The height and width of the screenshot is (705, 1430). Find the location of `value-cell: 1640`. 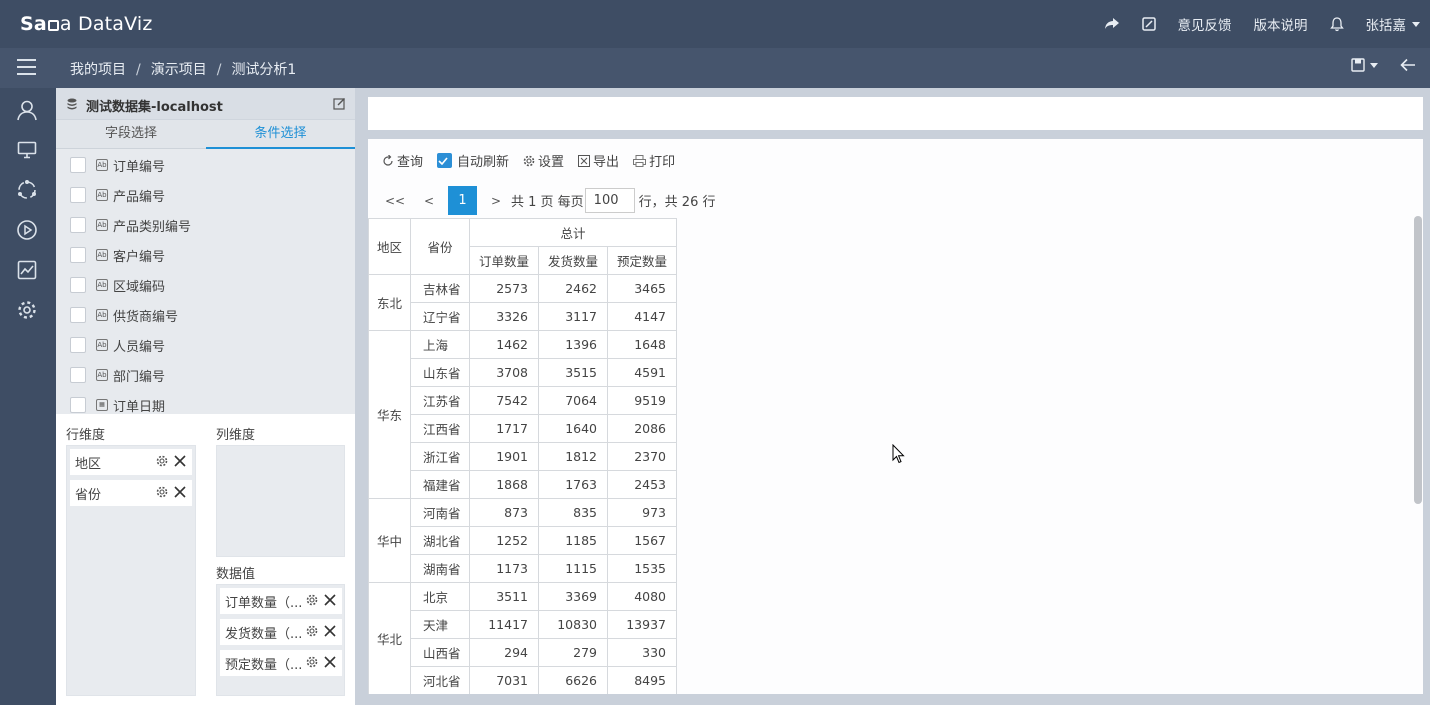

value-cell: 1640 is located at coordinates (573, 428).